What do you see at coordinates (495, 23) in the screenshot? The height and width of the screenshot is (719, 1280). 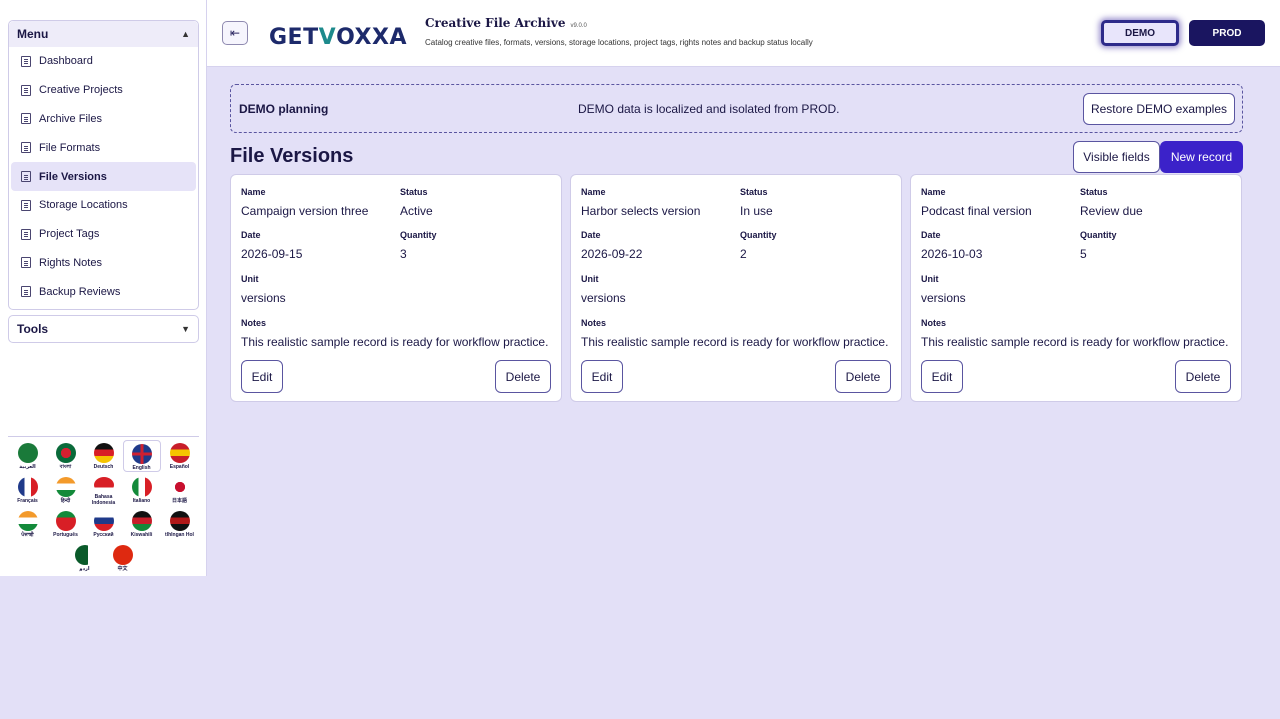 I see `app-title: Creative File Archive` at bounding box center [495, 23].